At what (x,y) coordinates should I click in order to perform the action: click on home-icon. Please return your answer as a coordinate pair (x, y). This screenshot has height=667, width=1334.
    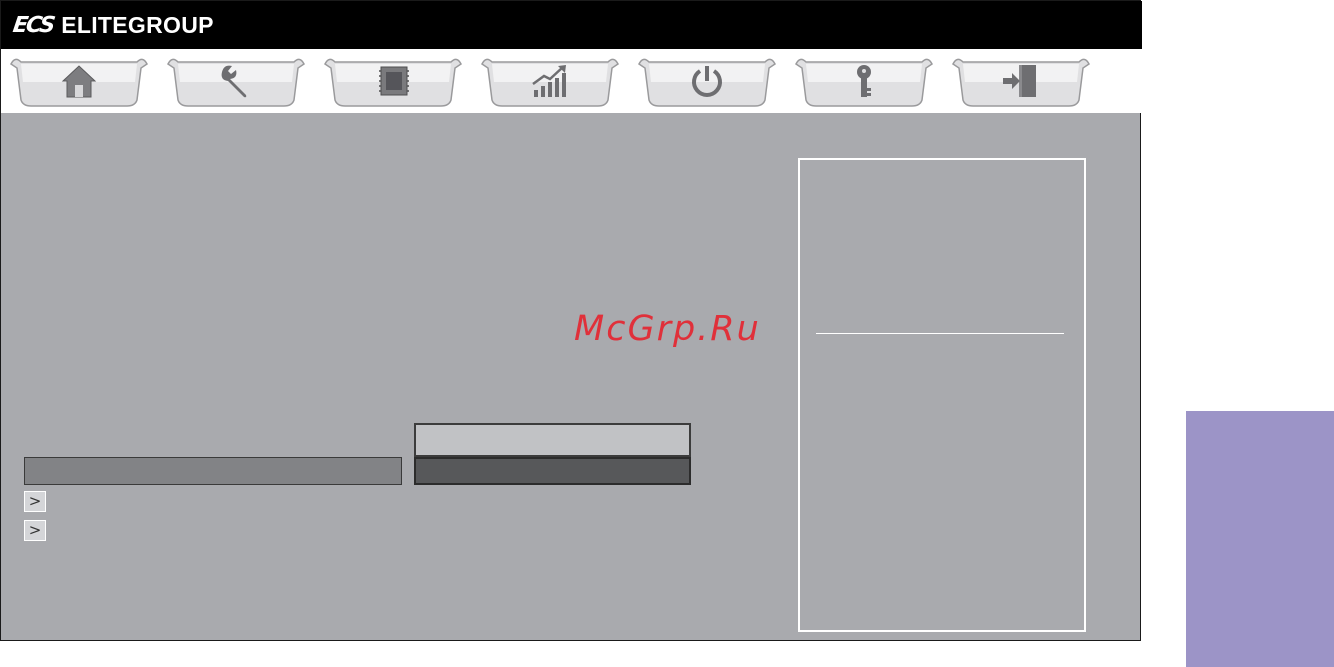
    Looking at the image, I should click on (79, 81).